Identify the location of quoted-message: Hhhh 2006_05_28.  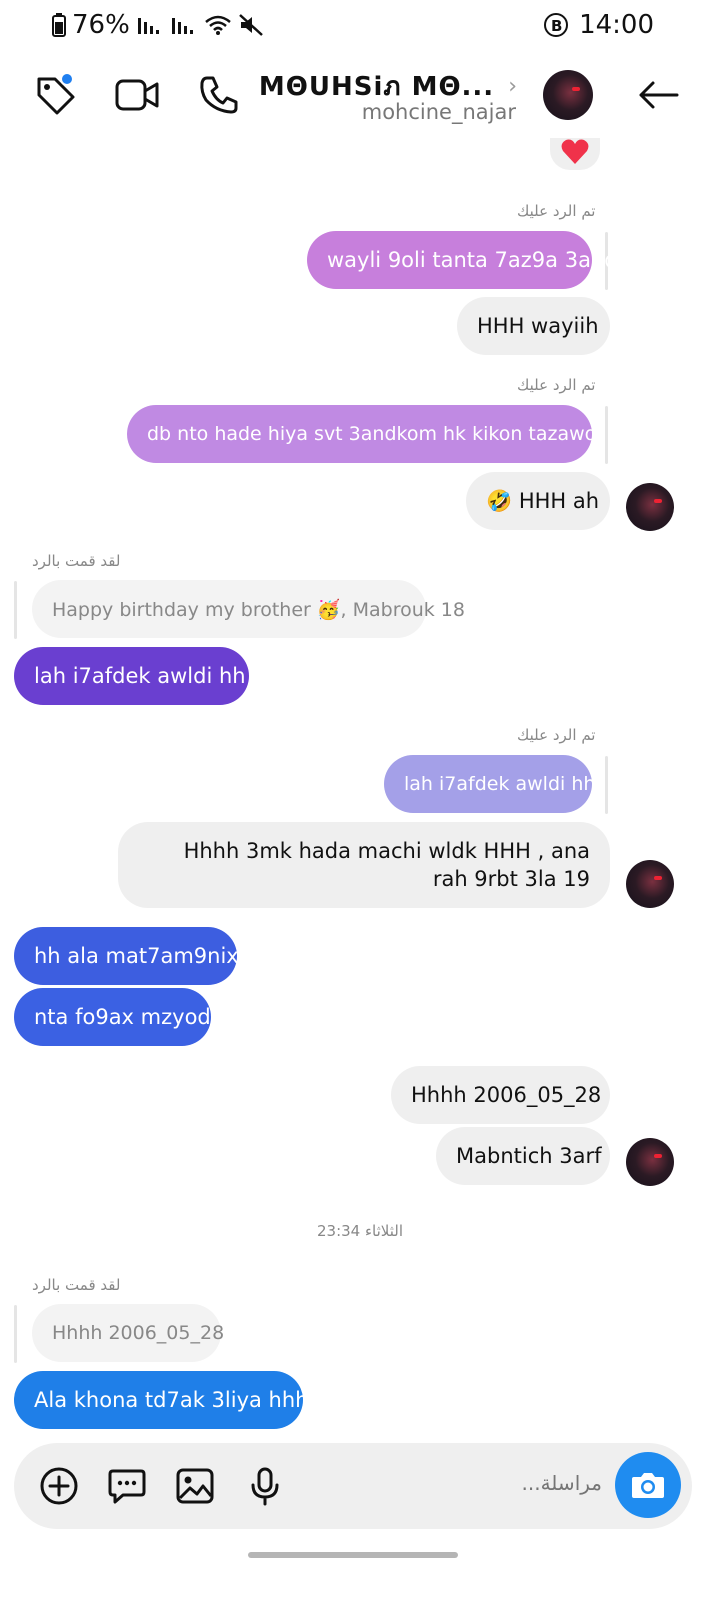
(128, 1333).